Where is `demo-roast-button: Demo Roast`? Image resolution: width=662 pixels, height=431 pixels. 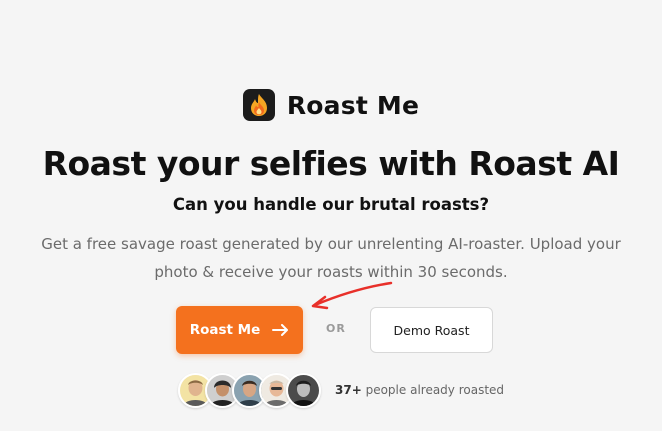 demo-roast-button: Demo Roast is located at coordinates (431, 330).